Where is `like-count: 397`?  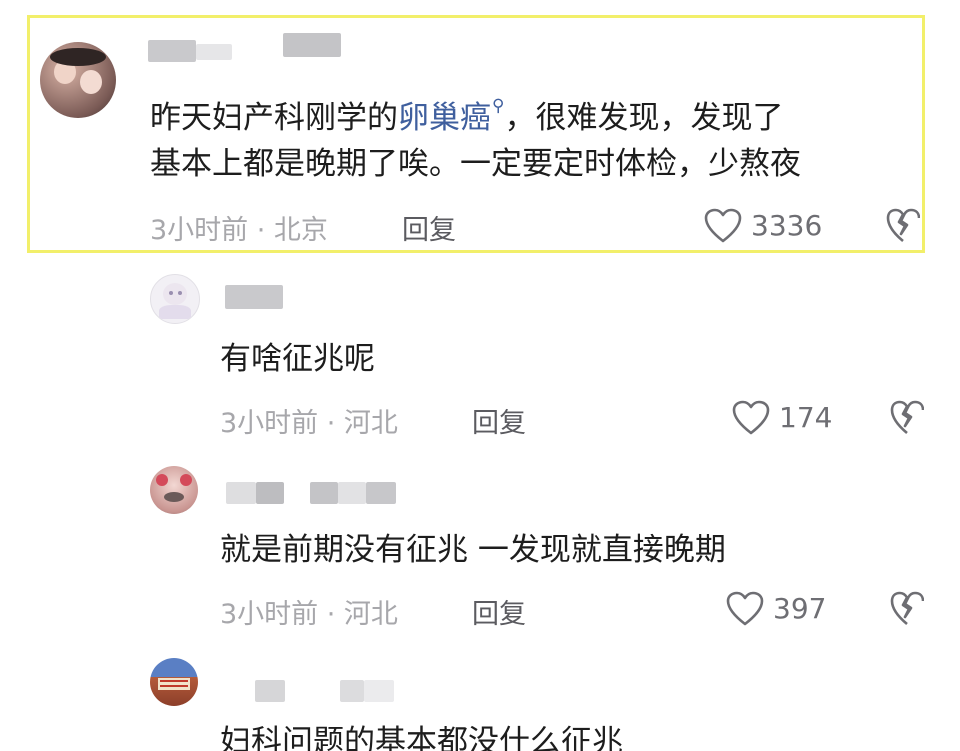 like-count: 397 is located at coordinates (800, 608).